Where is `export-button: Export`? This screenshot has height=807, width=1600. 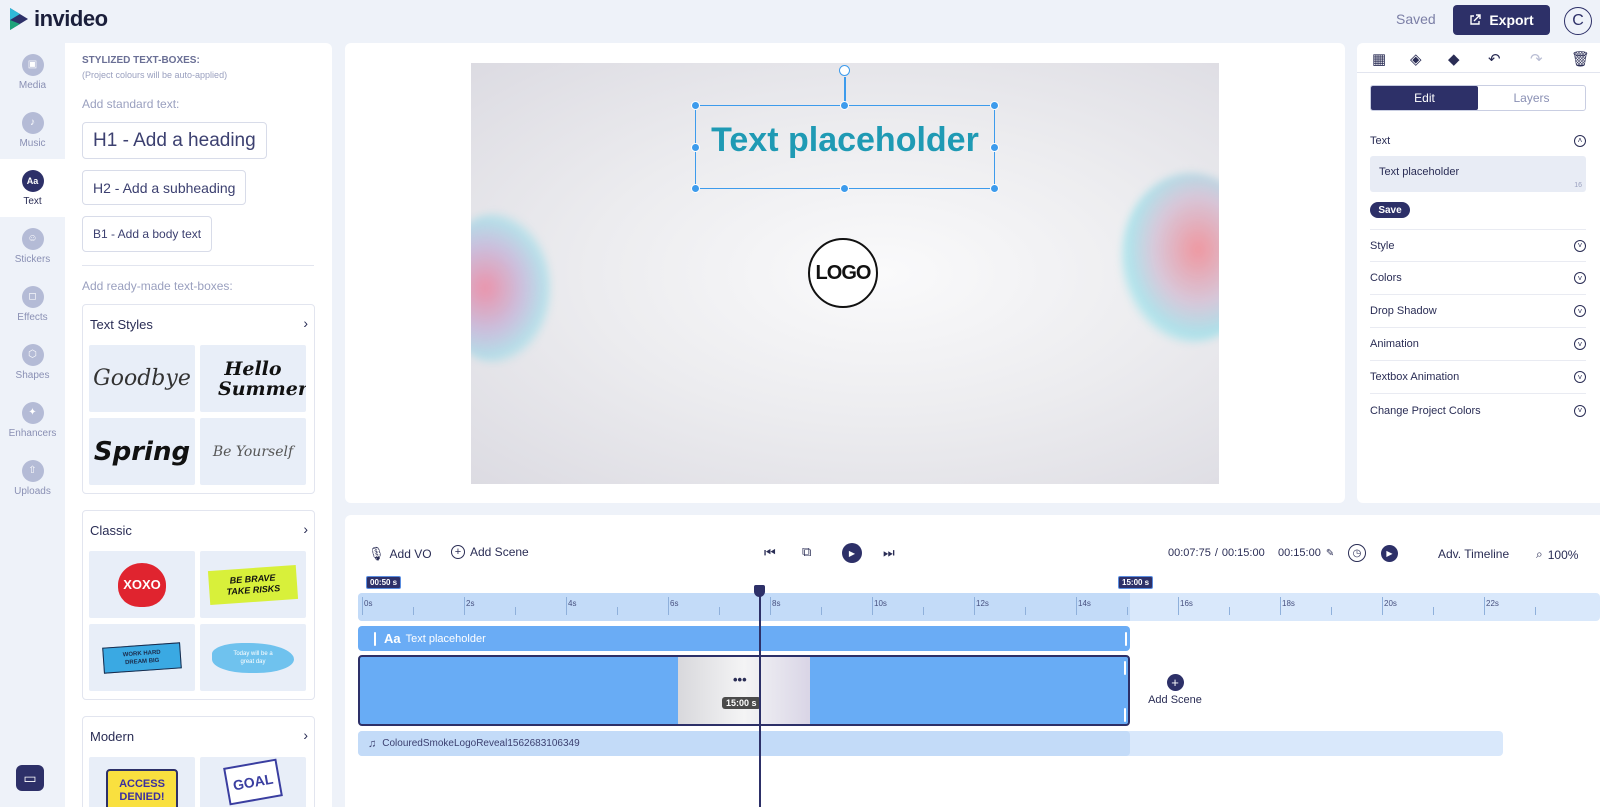 export-button: Export is located at coordinates (1501, 20).